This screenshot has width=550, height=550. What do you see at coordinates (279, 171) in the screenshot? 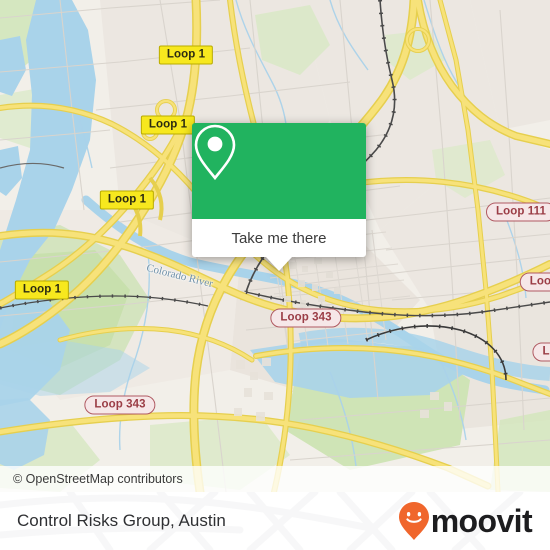
I see `popup-card-header` at bounding box center [279, 171].